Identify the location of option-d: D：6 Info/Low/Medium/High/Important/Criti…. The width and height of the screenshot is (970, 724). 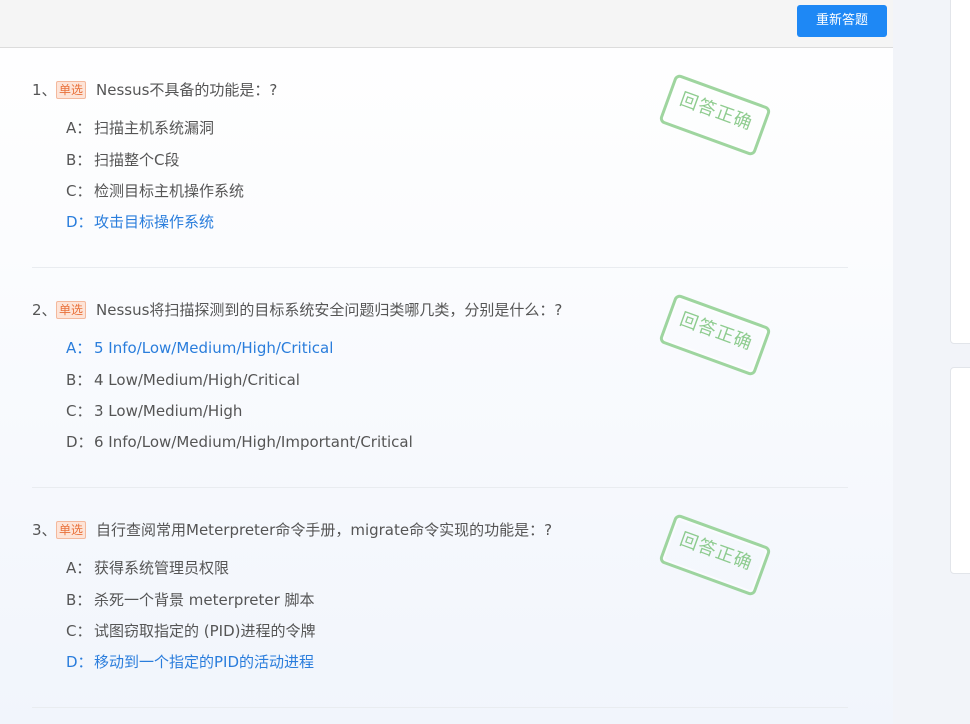
(239, 442).